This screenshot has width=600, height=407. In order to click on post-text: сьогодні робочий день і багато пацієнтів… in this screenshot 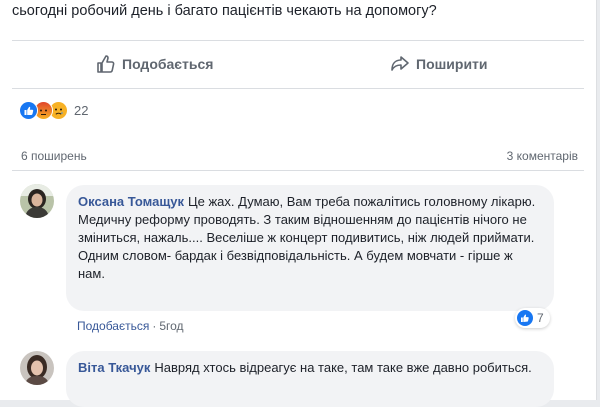, I will do `click(224, 11)`.